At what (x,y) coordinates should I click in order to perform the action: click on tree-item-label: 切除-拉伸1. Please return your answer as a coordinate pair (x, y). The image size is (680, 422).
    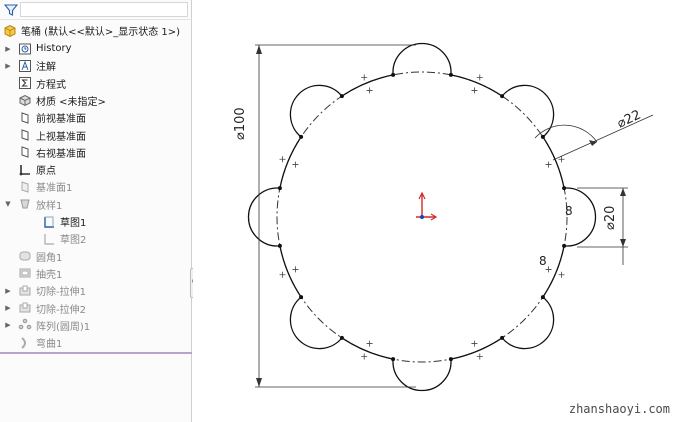
    Looking at the image, I should click on (61, 293).